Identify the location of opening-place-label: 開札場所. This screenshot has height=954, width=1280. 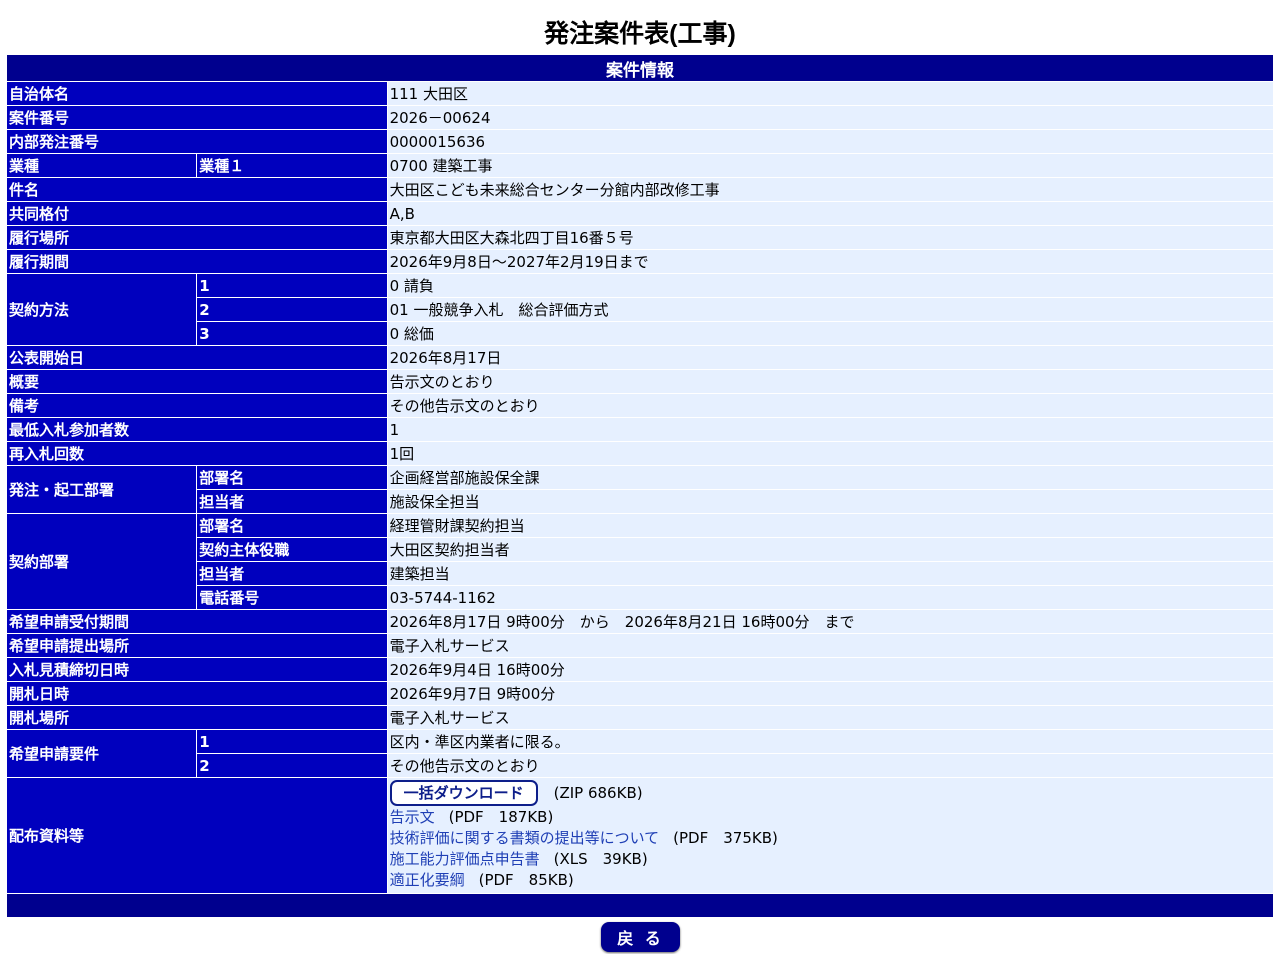
(197, 717).